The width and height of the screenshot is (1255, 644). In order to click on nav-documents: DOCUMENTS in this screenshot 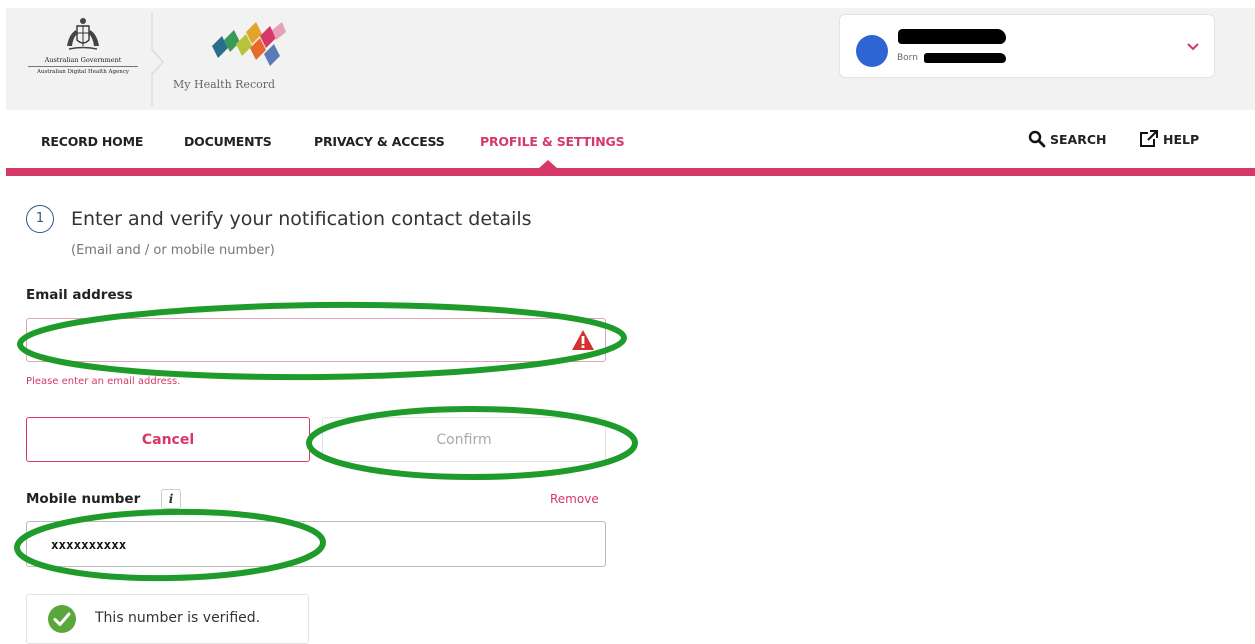, I will do `click(228, 141)`.